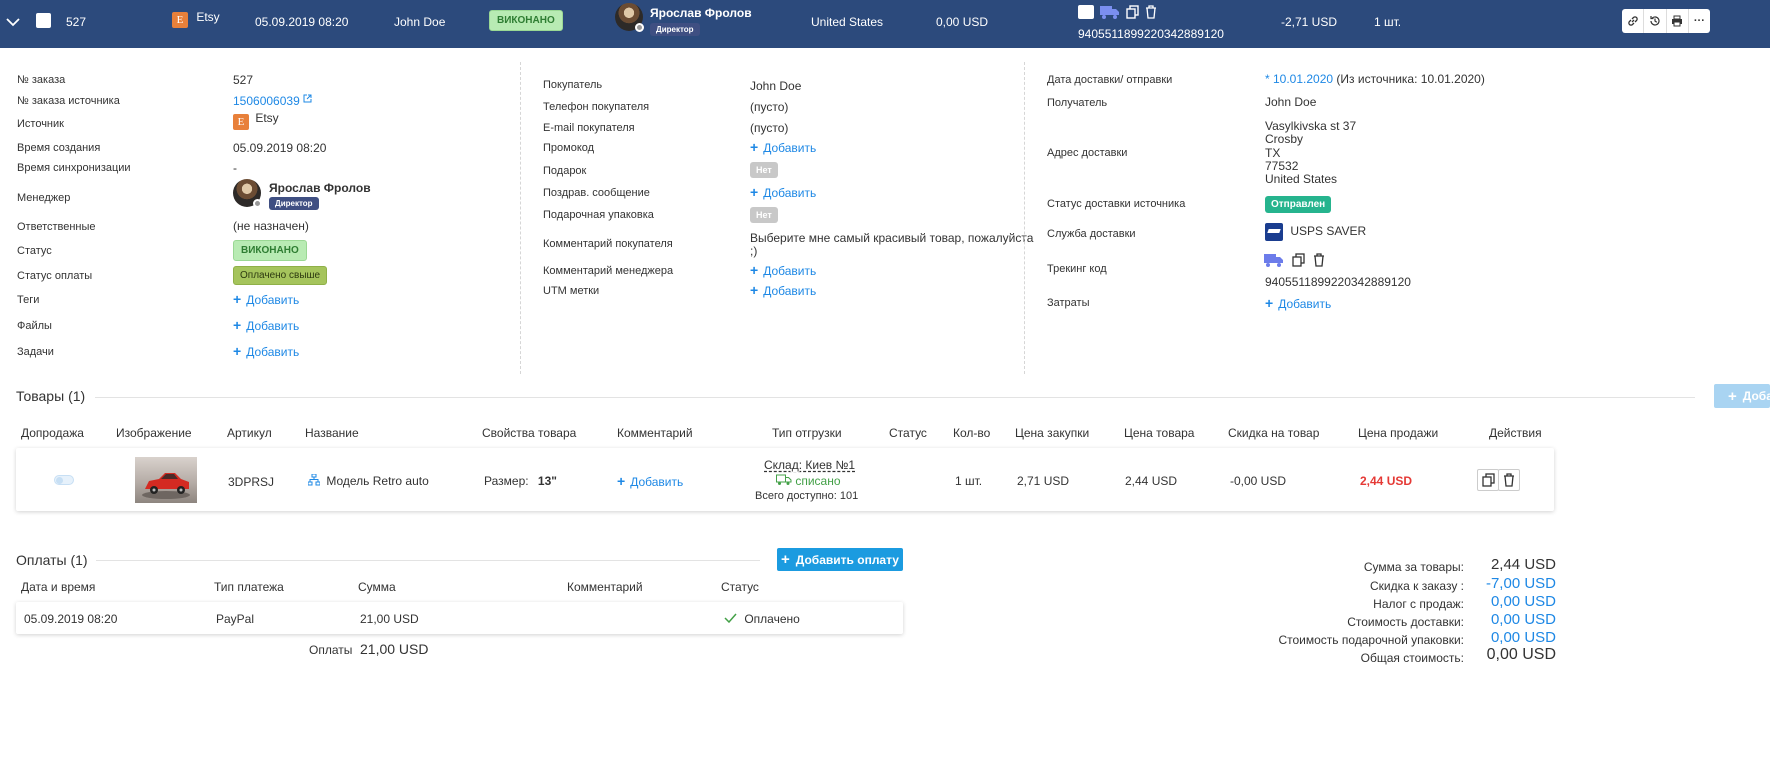 The height and width of the screenshot is (758, 1770). I want to click on source-order-link: 1506006039, so click(272, 101).